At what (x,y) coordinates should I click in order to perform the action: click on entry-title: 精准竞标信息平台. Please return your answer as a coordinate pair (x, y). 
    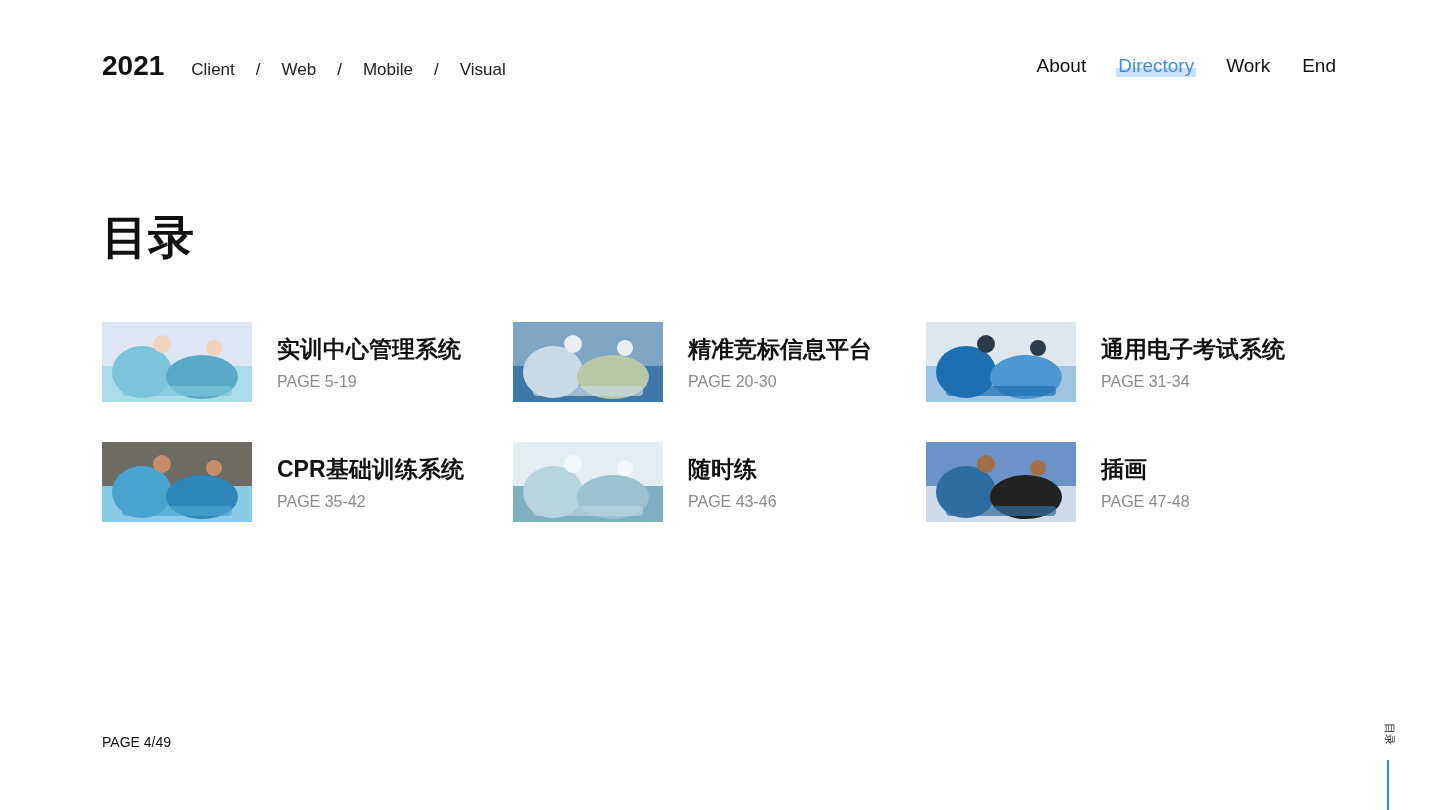
    Looking at the image, I should click on (780, 349).